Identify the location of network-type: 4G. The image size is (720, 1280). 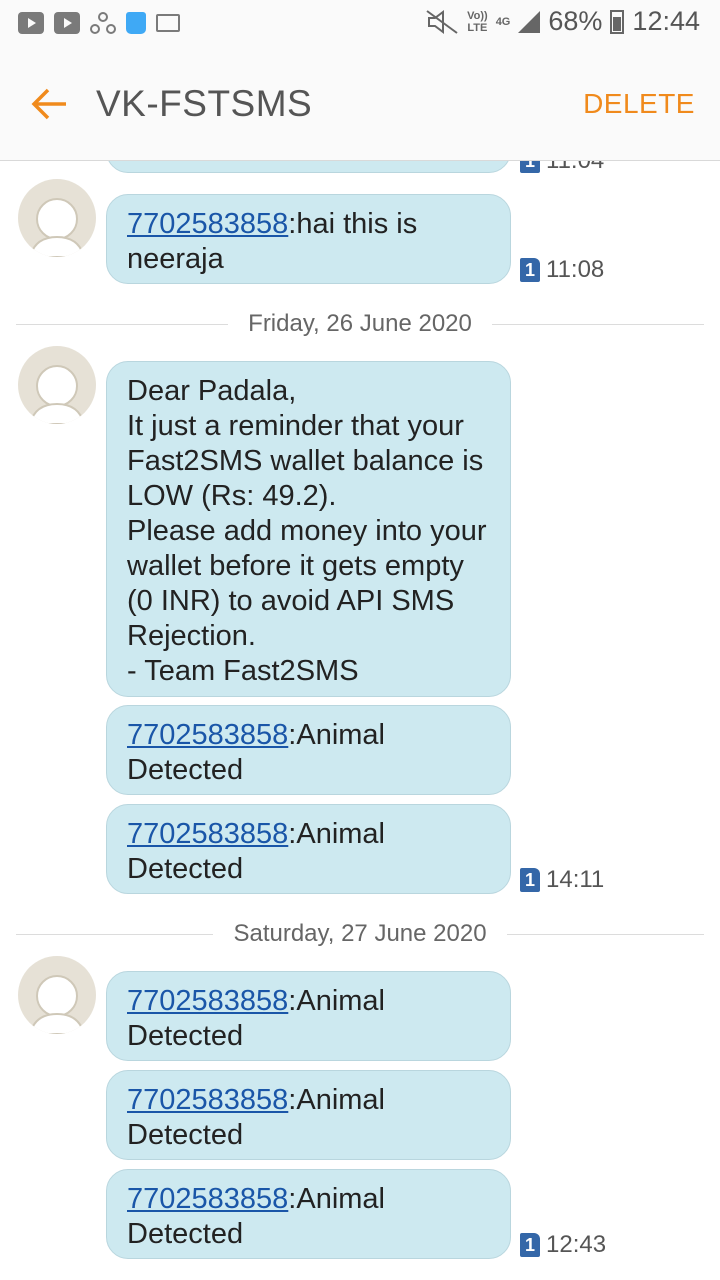
(503, 21).